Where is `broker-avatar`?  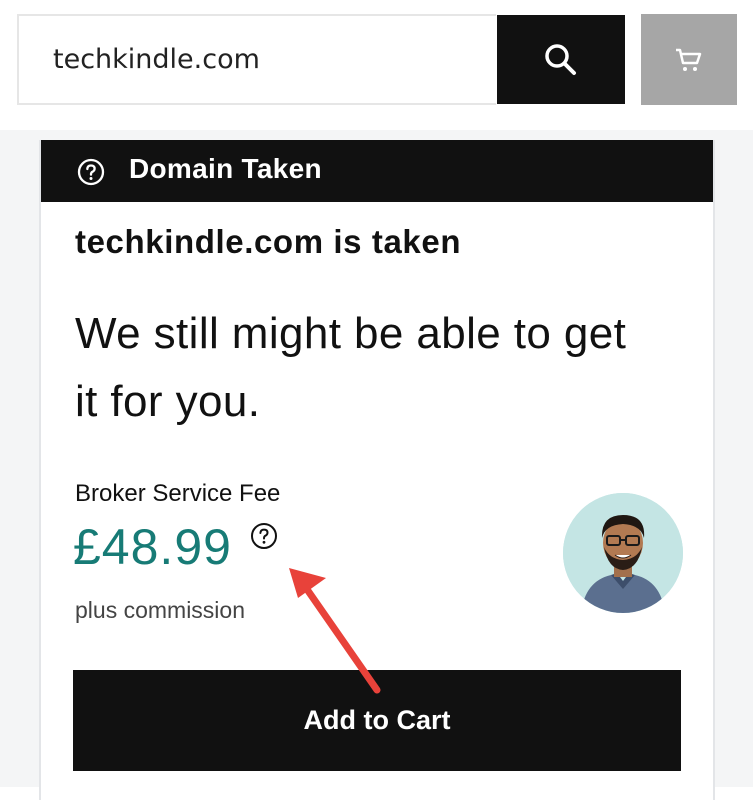 broker-avatar is located at coordinates (623, 553).